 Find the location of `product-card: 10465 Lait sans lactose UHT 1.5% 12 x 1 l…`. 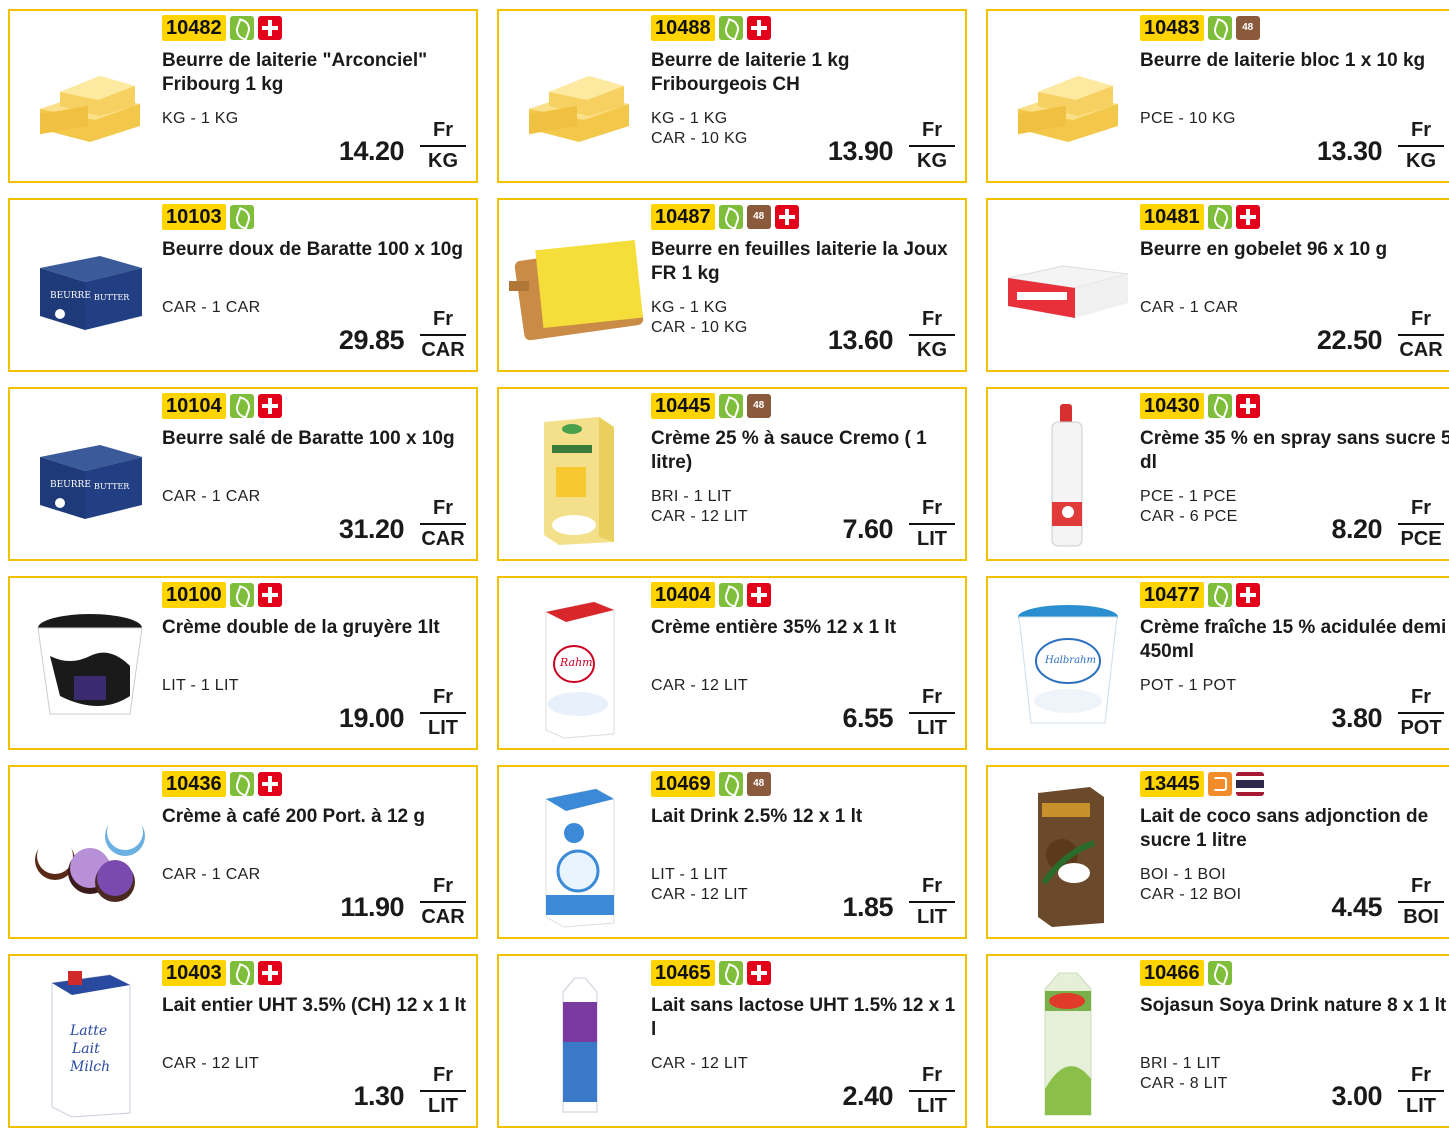

product-card: 10465 Lait sans lactose UHT 1.5% 12 x 1 l… is located at coordinates (732, 1041).